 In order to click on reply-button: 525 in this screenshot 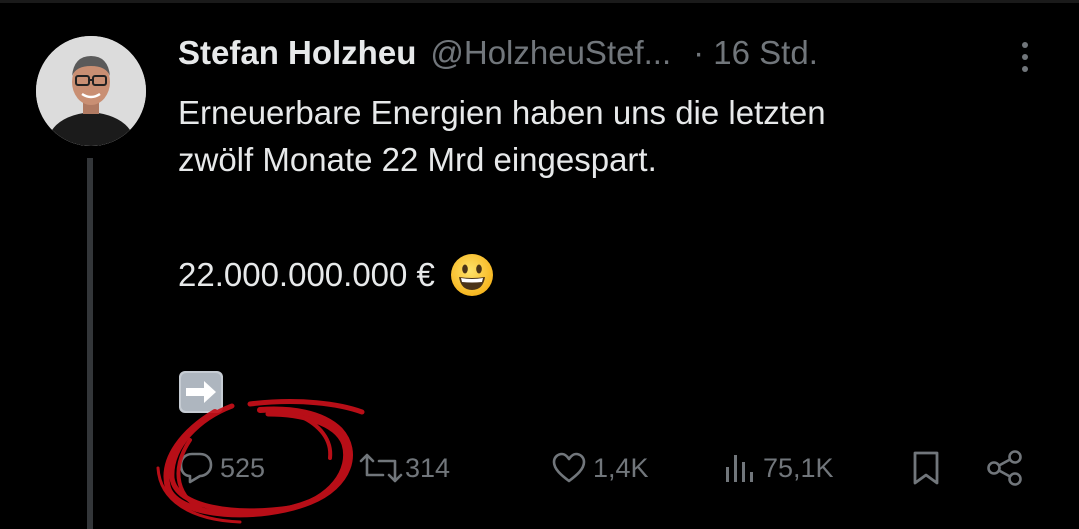, I will do `click(221, 468)`.